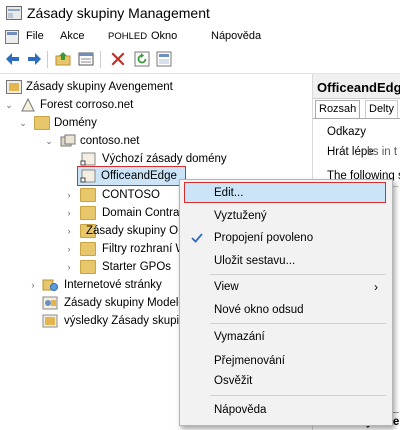 This screenshot has width=400, height=430. Describe the element at coordinates (233, 381) in the screenshot. I see `menu-item-refresh: Osvěžit` at that location.